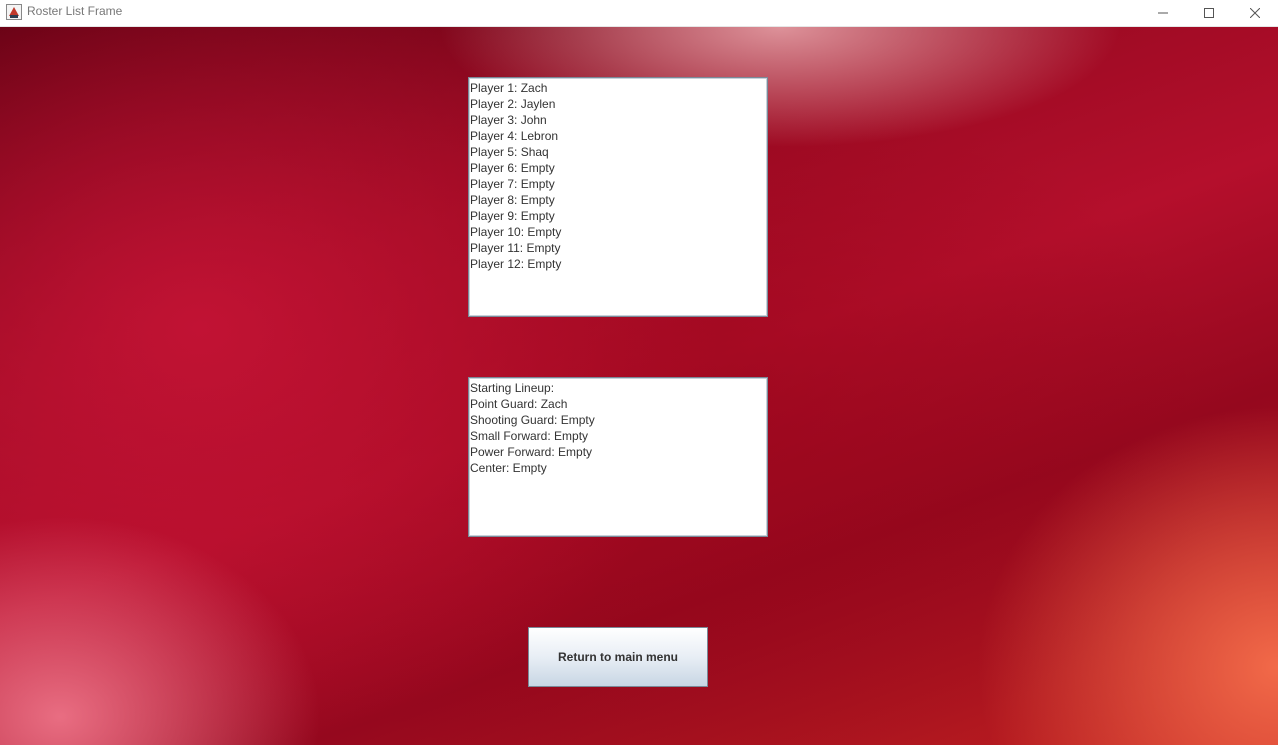 Image resolution: width=1278 pixels, height=745 pixels. What do you see at coordinates (508, 468) in the screenshot?
I see `lineup-line: Center: Empty` at bounding box center [508, 468].